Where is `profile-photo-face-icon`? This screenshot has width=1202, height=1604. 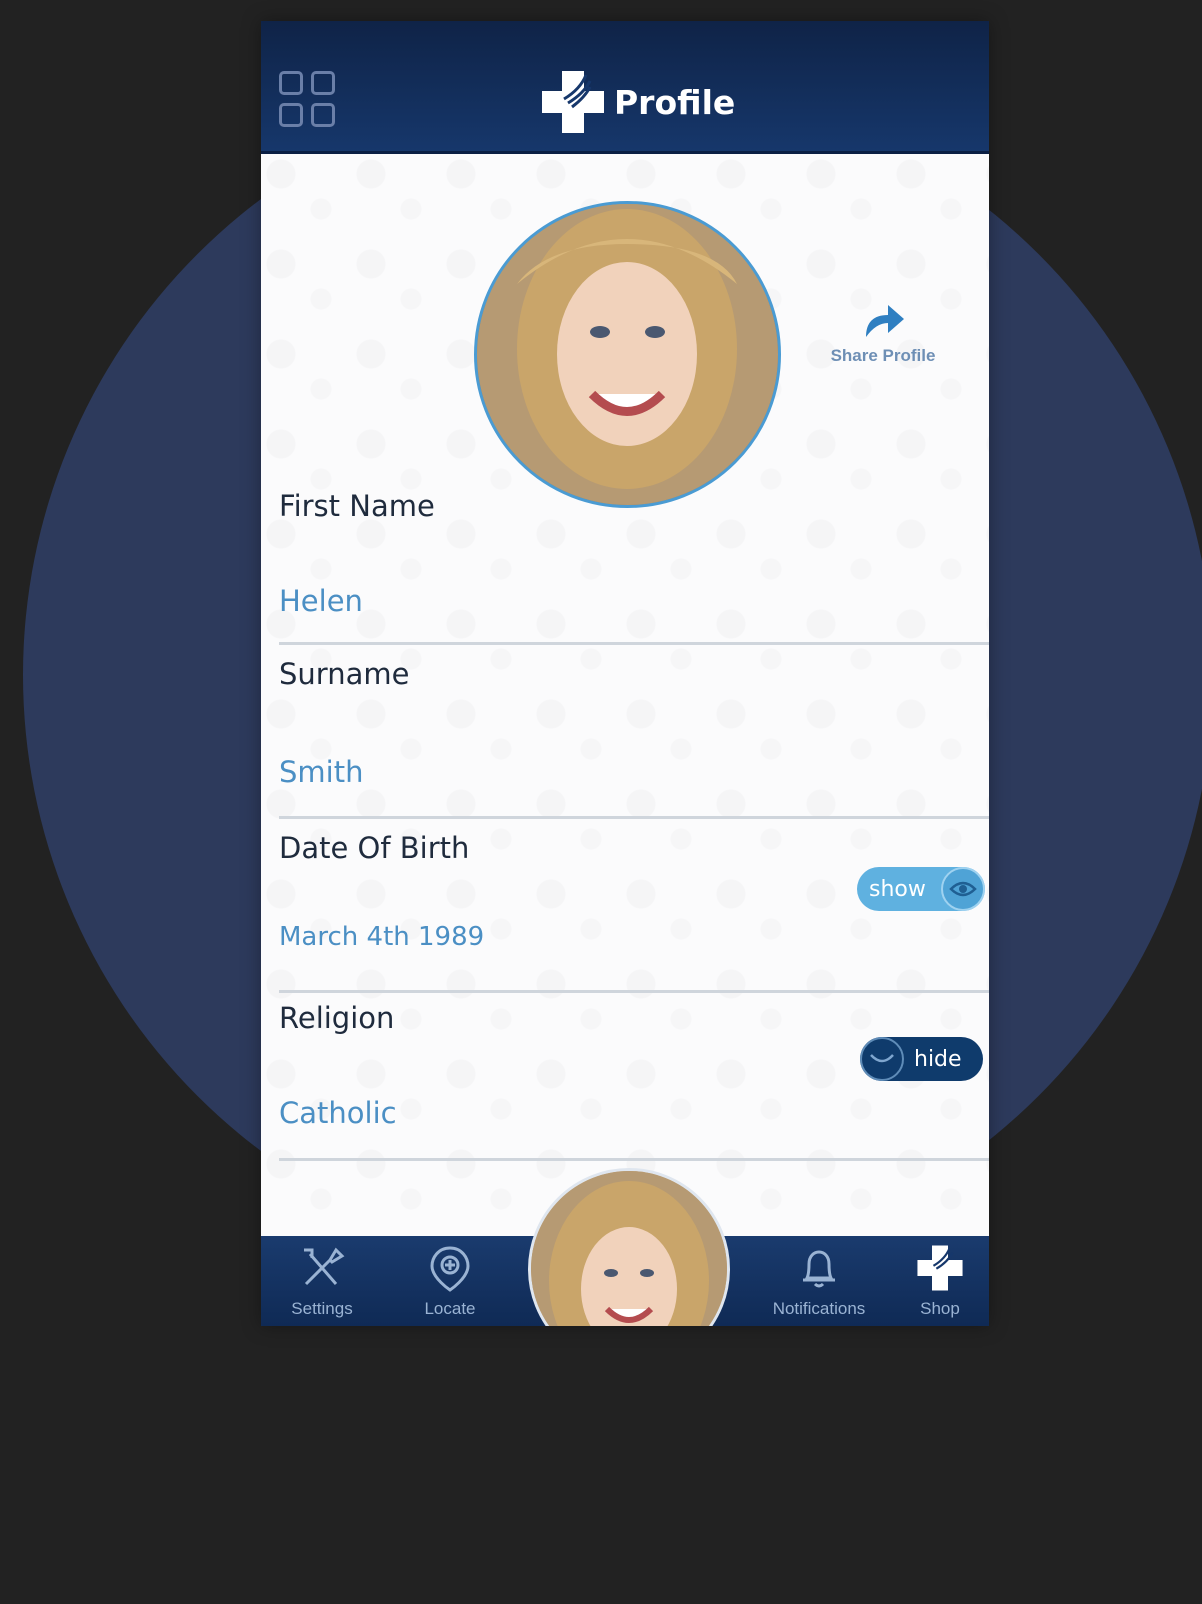 profile-photo-face-icon is located at coordinates (627, 354).